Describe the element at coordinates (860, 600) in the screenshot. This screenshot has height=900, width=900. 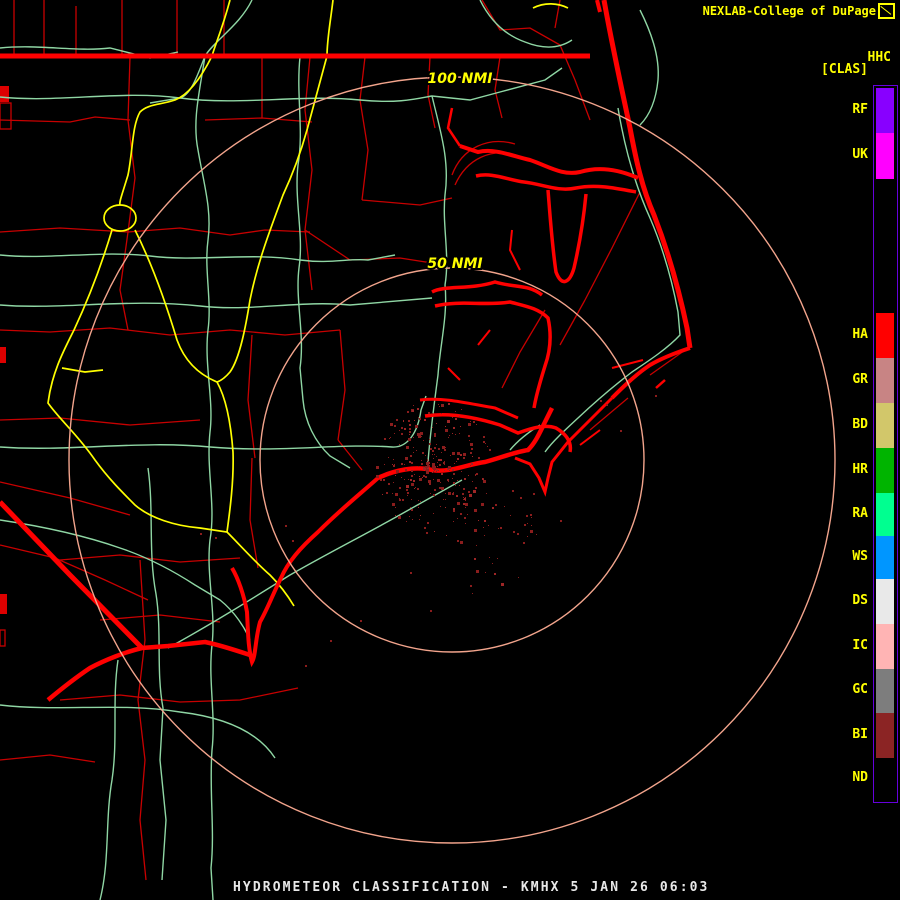
I see `legend-label-DS: DS` at that location.